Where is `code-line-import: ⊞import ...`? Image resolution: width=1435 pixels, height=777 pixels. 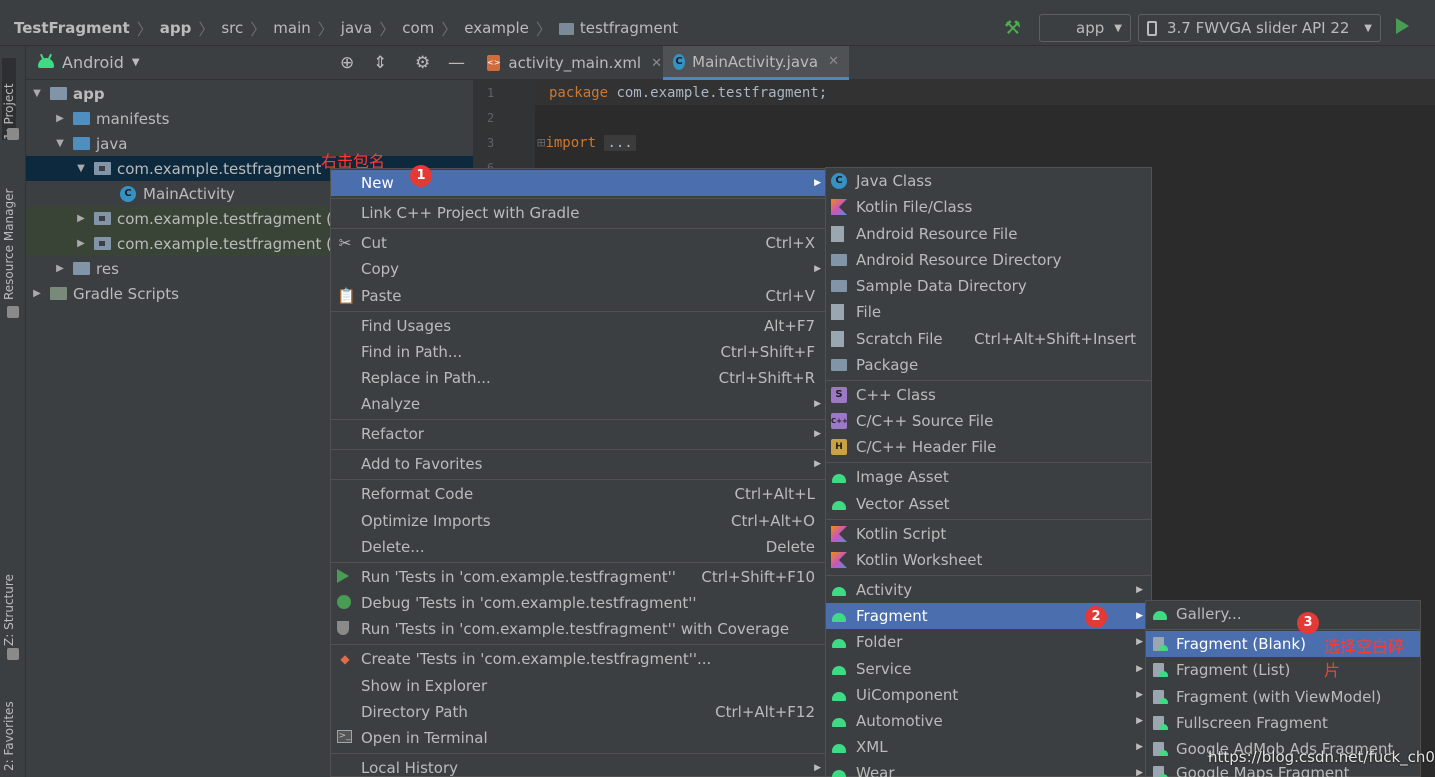 code-line-import: ⊞import ... is located at coordinates (586, 143).